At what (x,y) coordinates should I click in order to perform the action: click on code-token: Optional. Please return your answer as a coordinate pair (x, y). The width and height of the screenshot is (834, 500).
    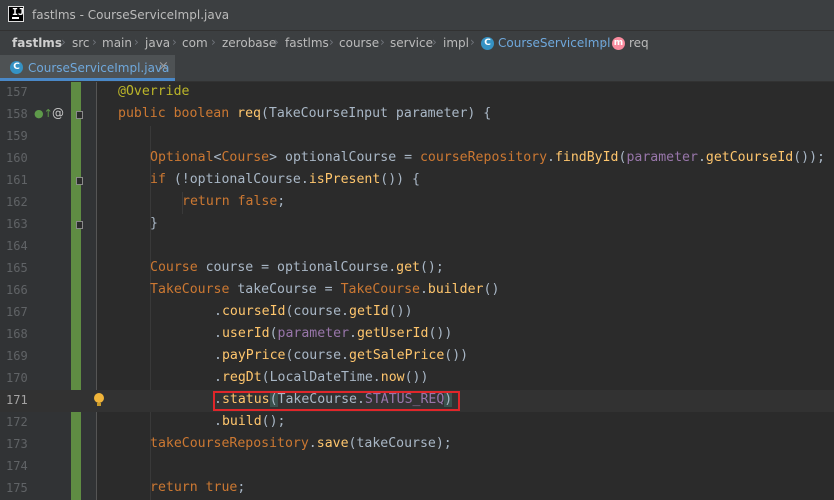
    Looking at the image, I should click on (182, 157).